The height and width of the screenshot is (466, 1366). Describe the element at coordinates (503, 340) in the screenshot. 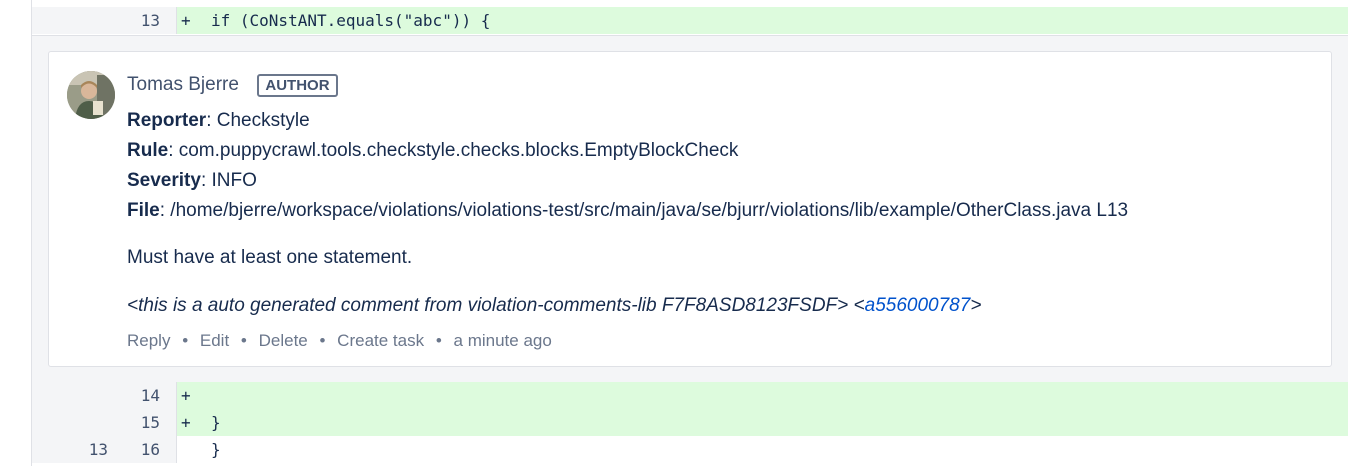

I see `comment-timestamp: a minute ago` at that location.